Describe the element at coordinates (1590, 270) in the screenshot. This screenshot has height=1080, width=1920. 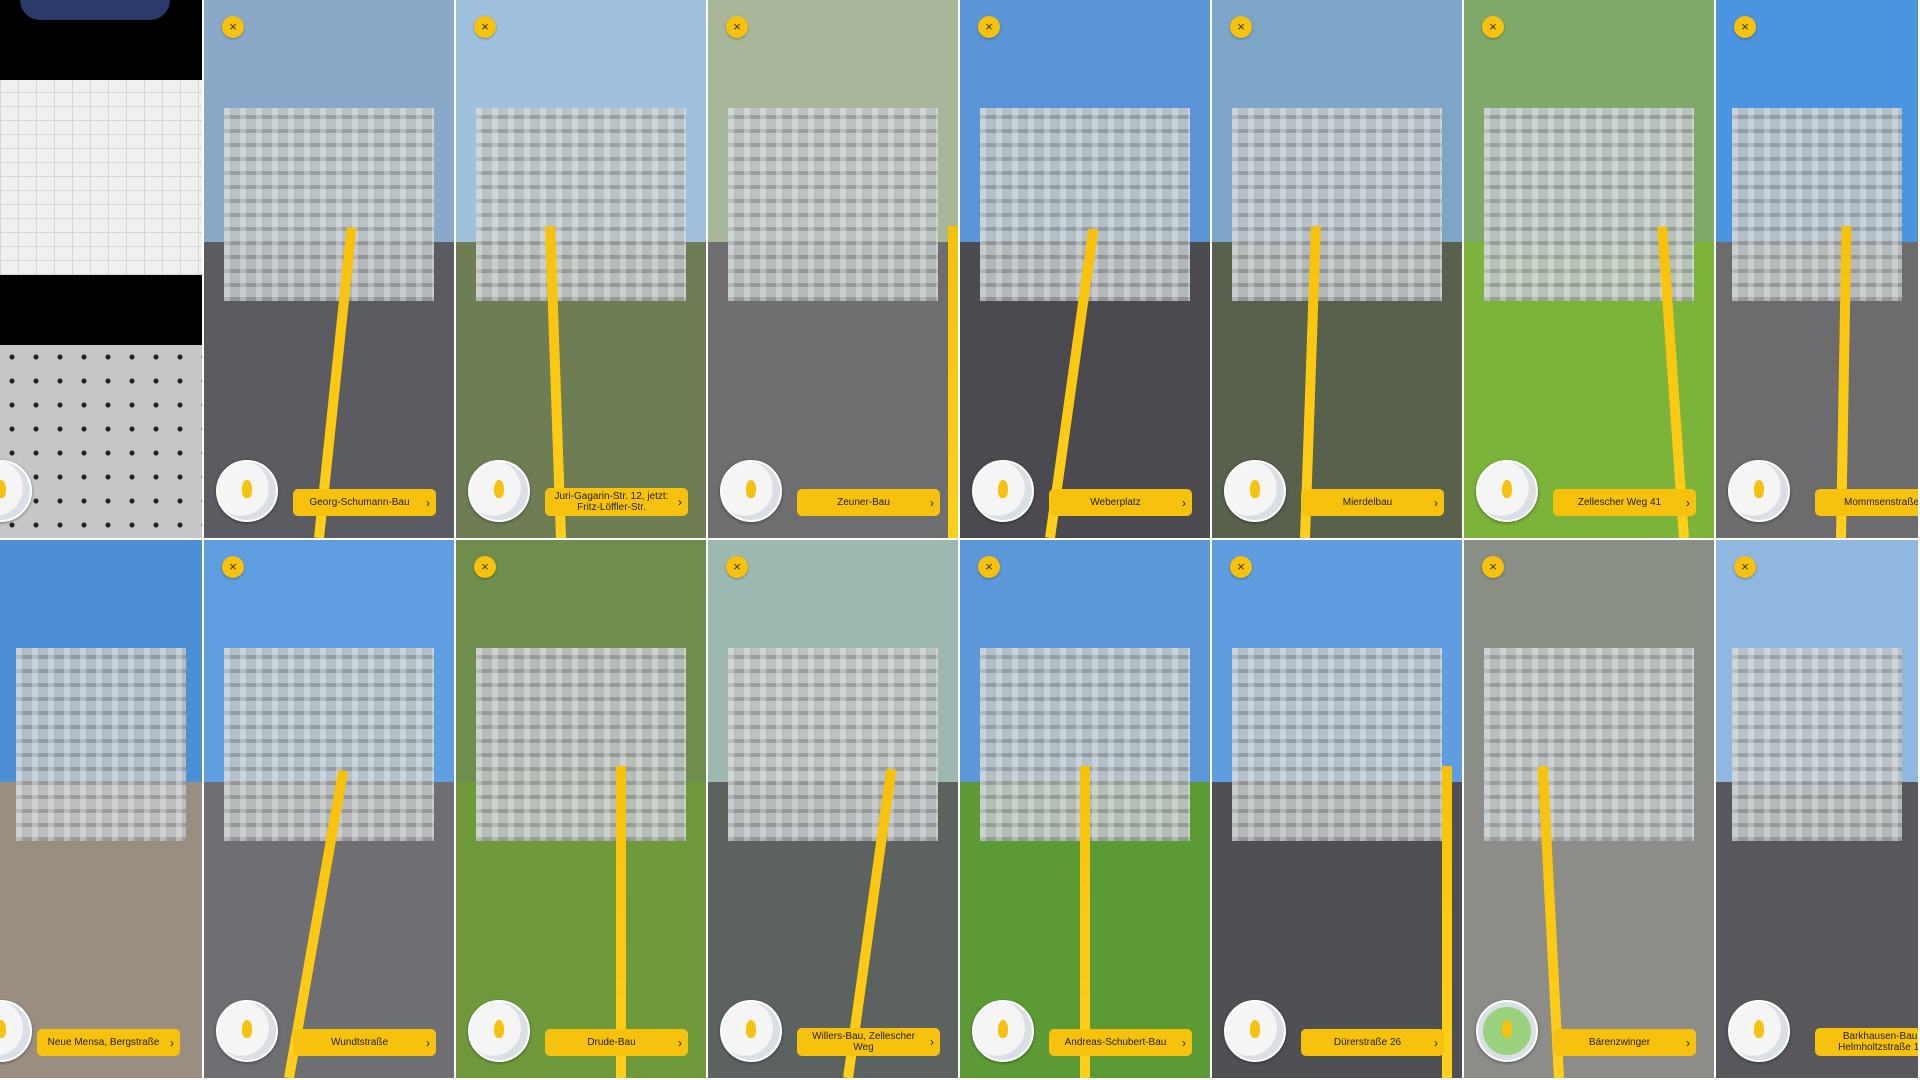
I see `tile-zellescher-weg-41: × Zellescher Weg 41 ›` at that location.